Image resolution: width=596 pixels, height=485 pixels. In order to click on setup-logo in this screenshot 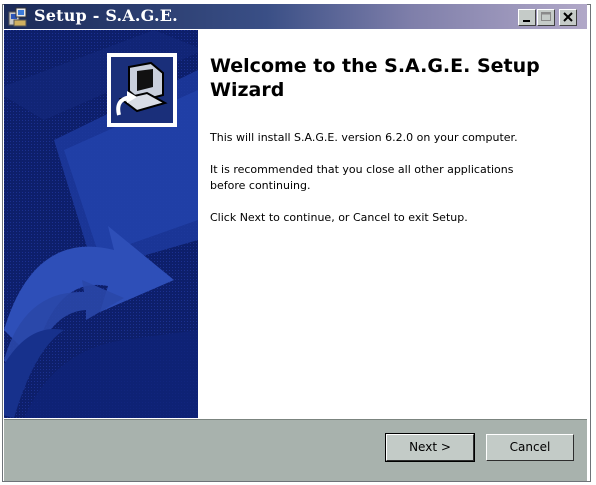, I will do `click(142, 90)`.